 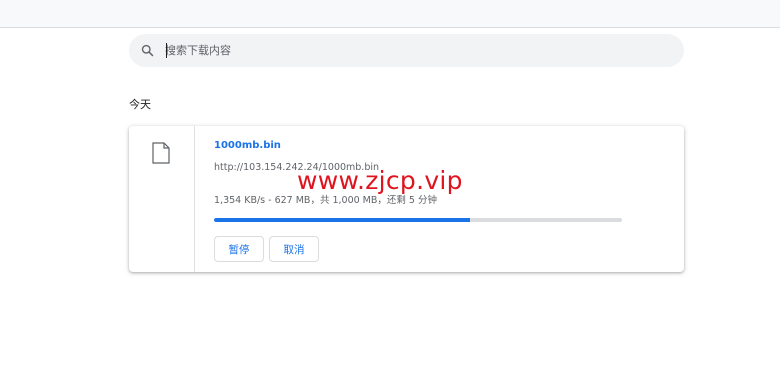 What do you see at coordinates (417, 50) in the screenshot?
I see `search-input` at bounding box center [417, 50].